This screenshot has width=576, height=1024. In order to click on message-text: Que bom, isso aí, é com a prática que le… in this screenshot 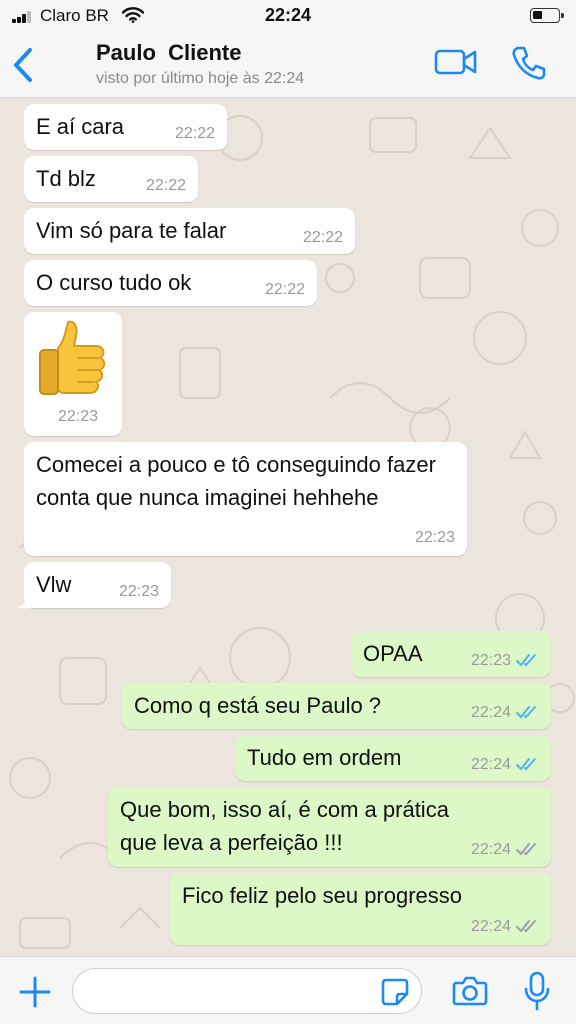, I will do `click(284, 826)`.